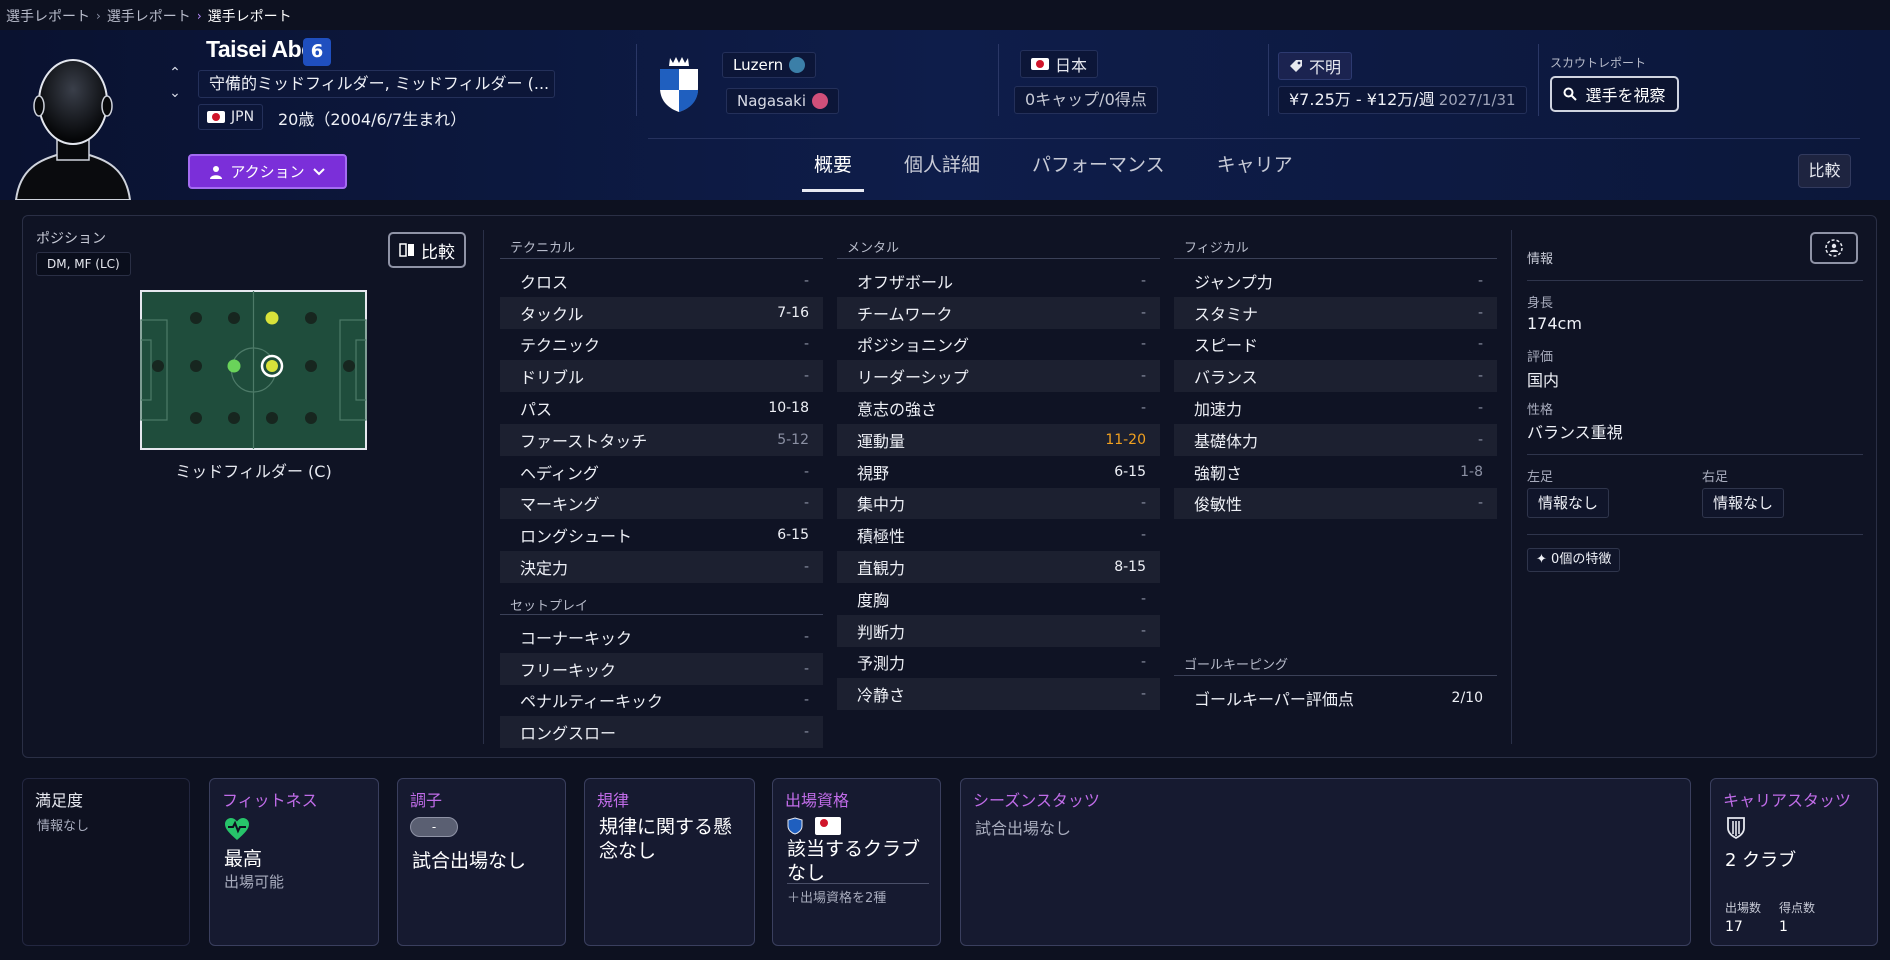 This screenshot has height=960, width=1890. I want to click on attribute-row: 強靭さ 1-8, so click(1335, 472).